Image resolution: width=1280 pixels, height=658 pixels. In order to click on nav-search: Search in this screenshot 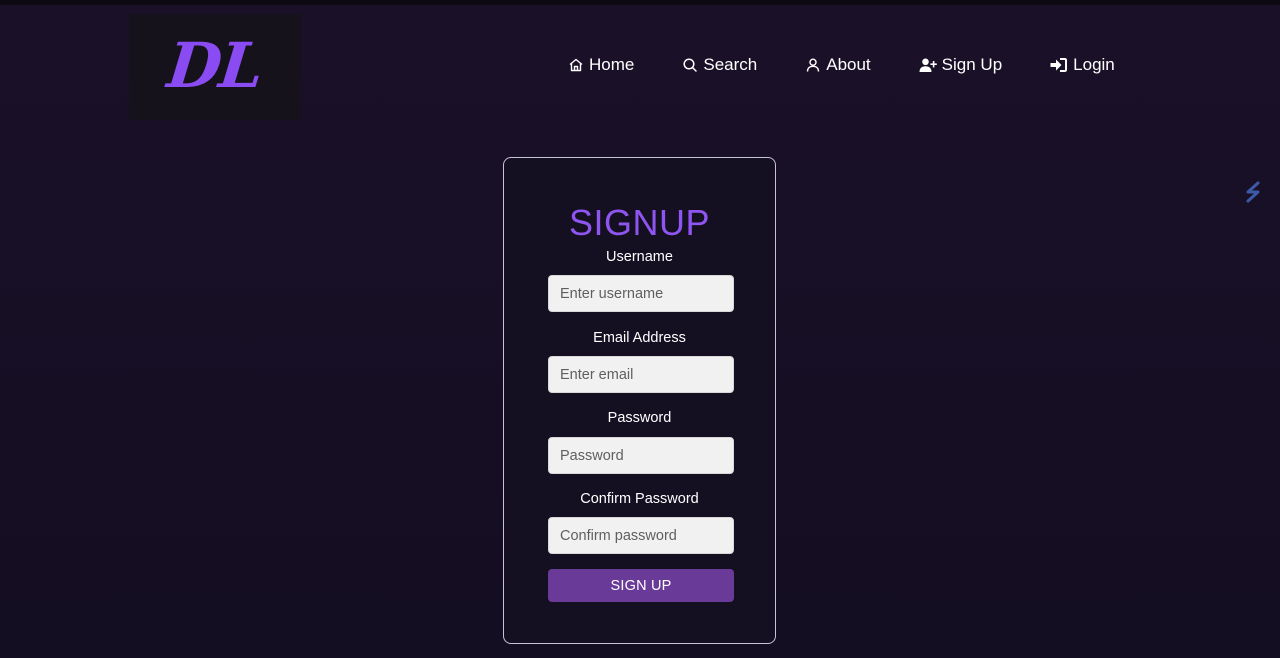, I will do `click(719, 65)`.